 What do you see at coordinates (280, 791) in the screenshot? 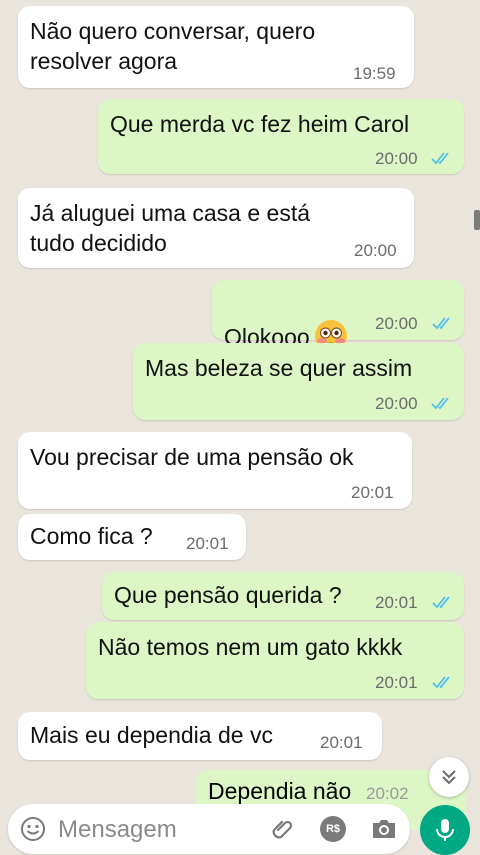
I see `message-text: Dependia não` at bounding box center [280, 791].